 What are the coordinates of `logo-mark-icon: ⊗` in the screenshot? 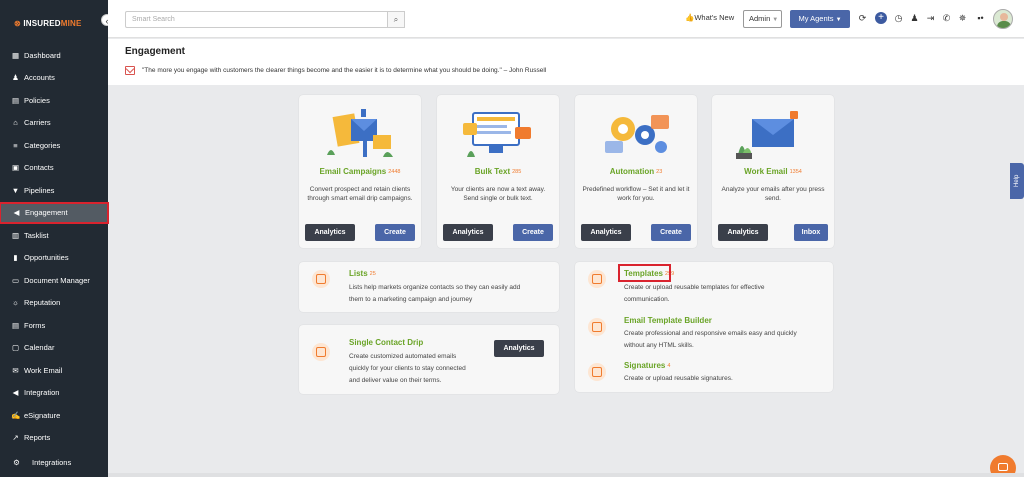 It's located at (17, 23).